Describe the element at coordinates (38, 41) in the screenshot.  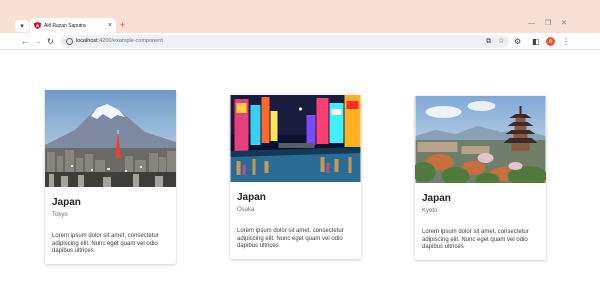
I see `forward-icon: →` at that location.